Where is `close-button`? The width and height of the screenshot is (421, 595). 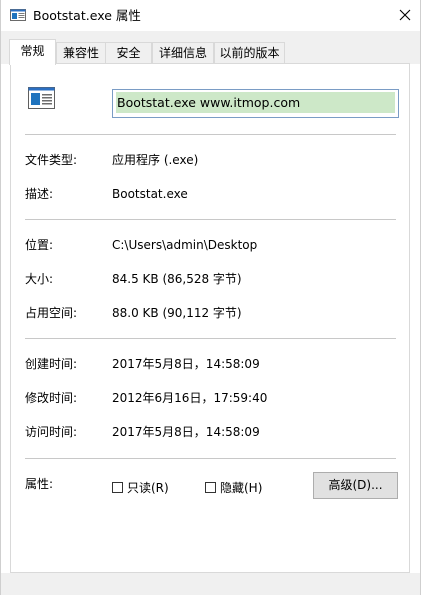
close-button is located at coordinates (405, 15).